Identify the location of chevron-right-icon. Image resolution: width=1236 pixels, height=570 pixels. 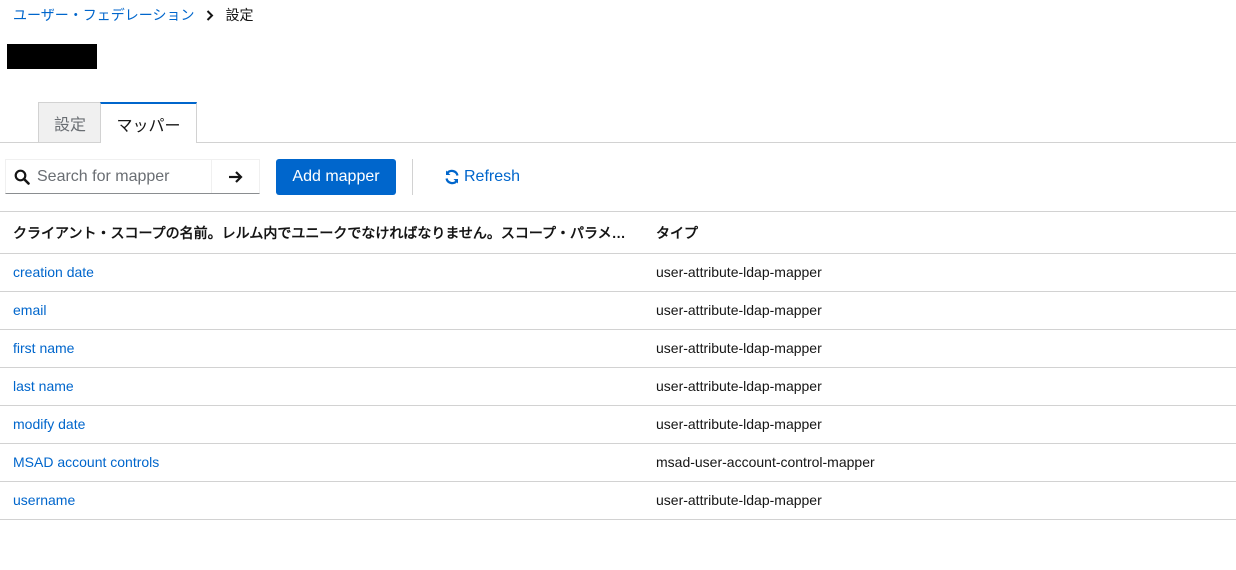
(210, 15).